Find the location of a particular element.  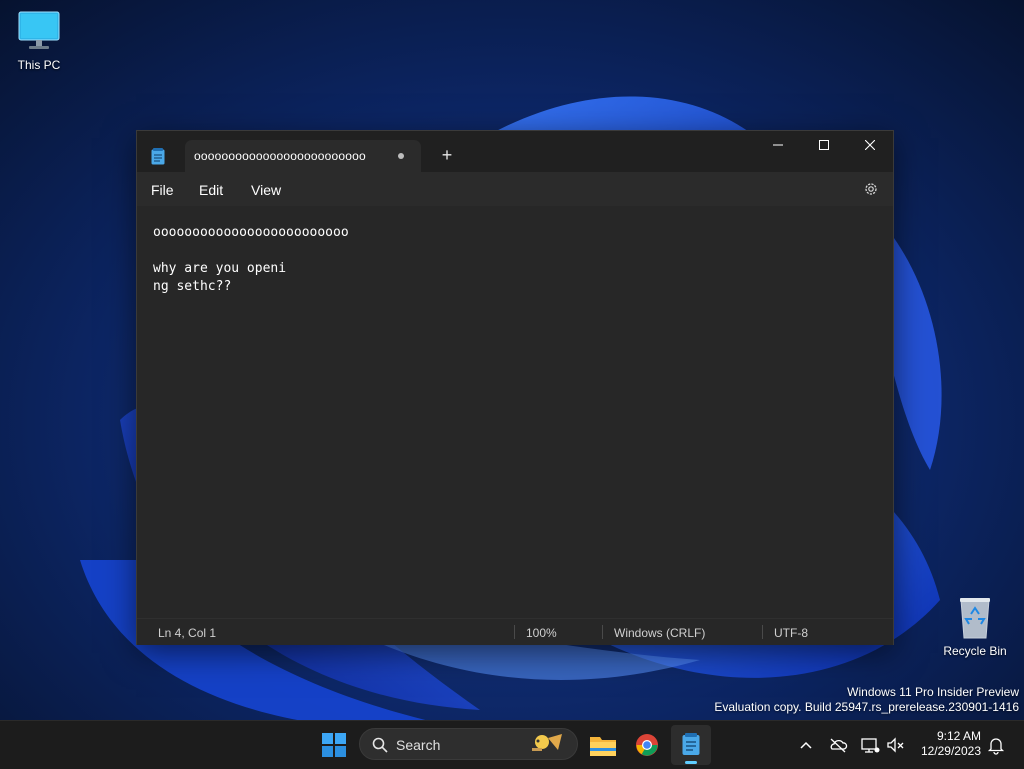

encoding: UTF-8 is located at coordinates (791, 633).